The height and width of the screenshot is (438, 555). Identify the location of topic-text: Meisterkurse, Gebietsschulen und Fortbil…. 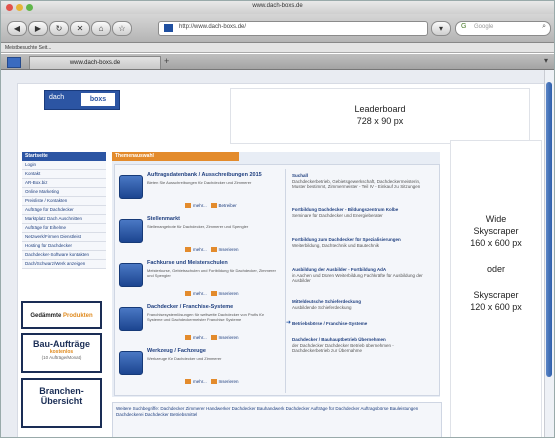
(211, 273).